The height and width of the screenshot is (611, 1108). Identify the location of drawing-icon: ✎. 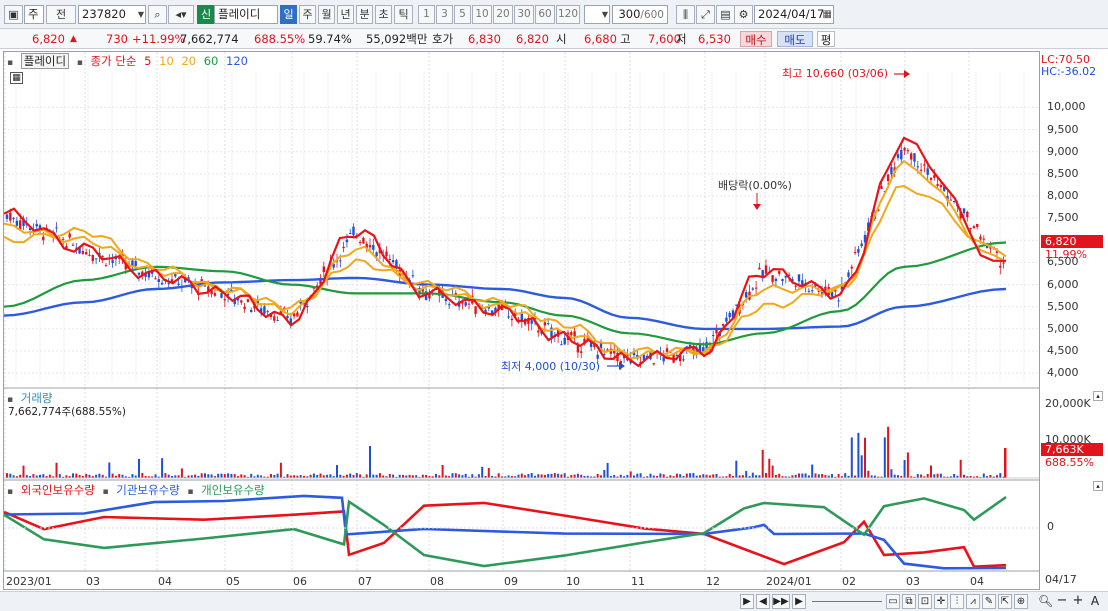
(989, 601).